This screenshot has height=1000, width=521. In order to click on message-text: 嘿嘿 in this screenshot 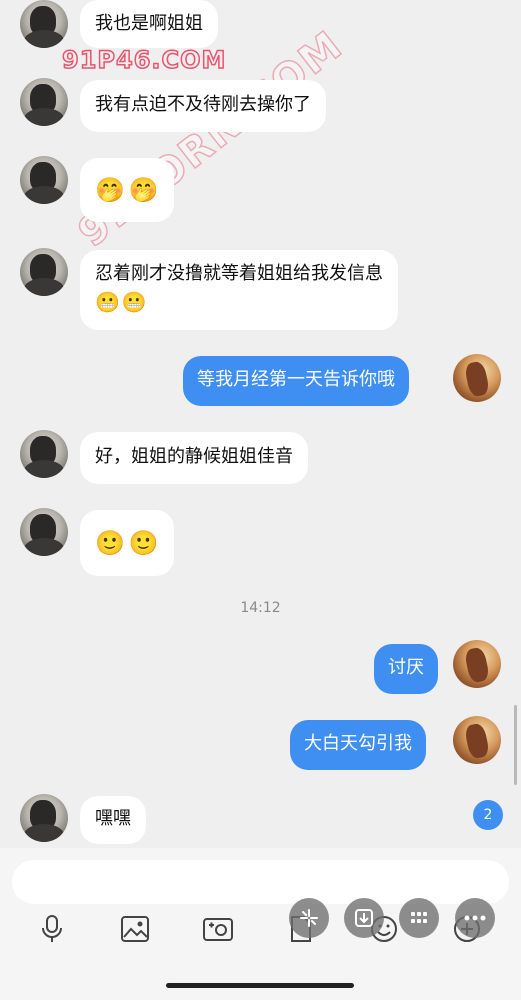, I will do `click(113, 818)`.